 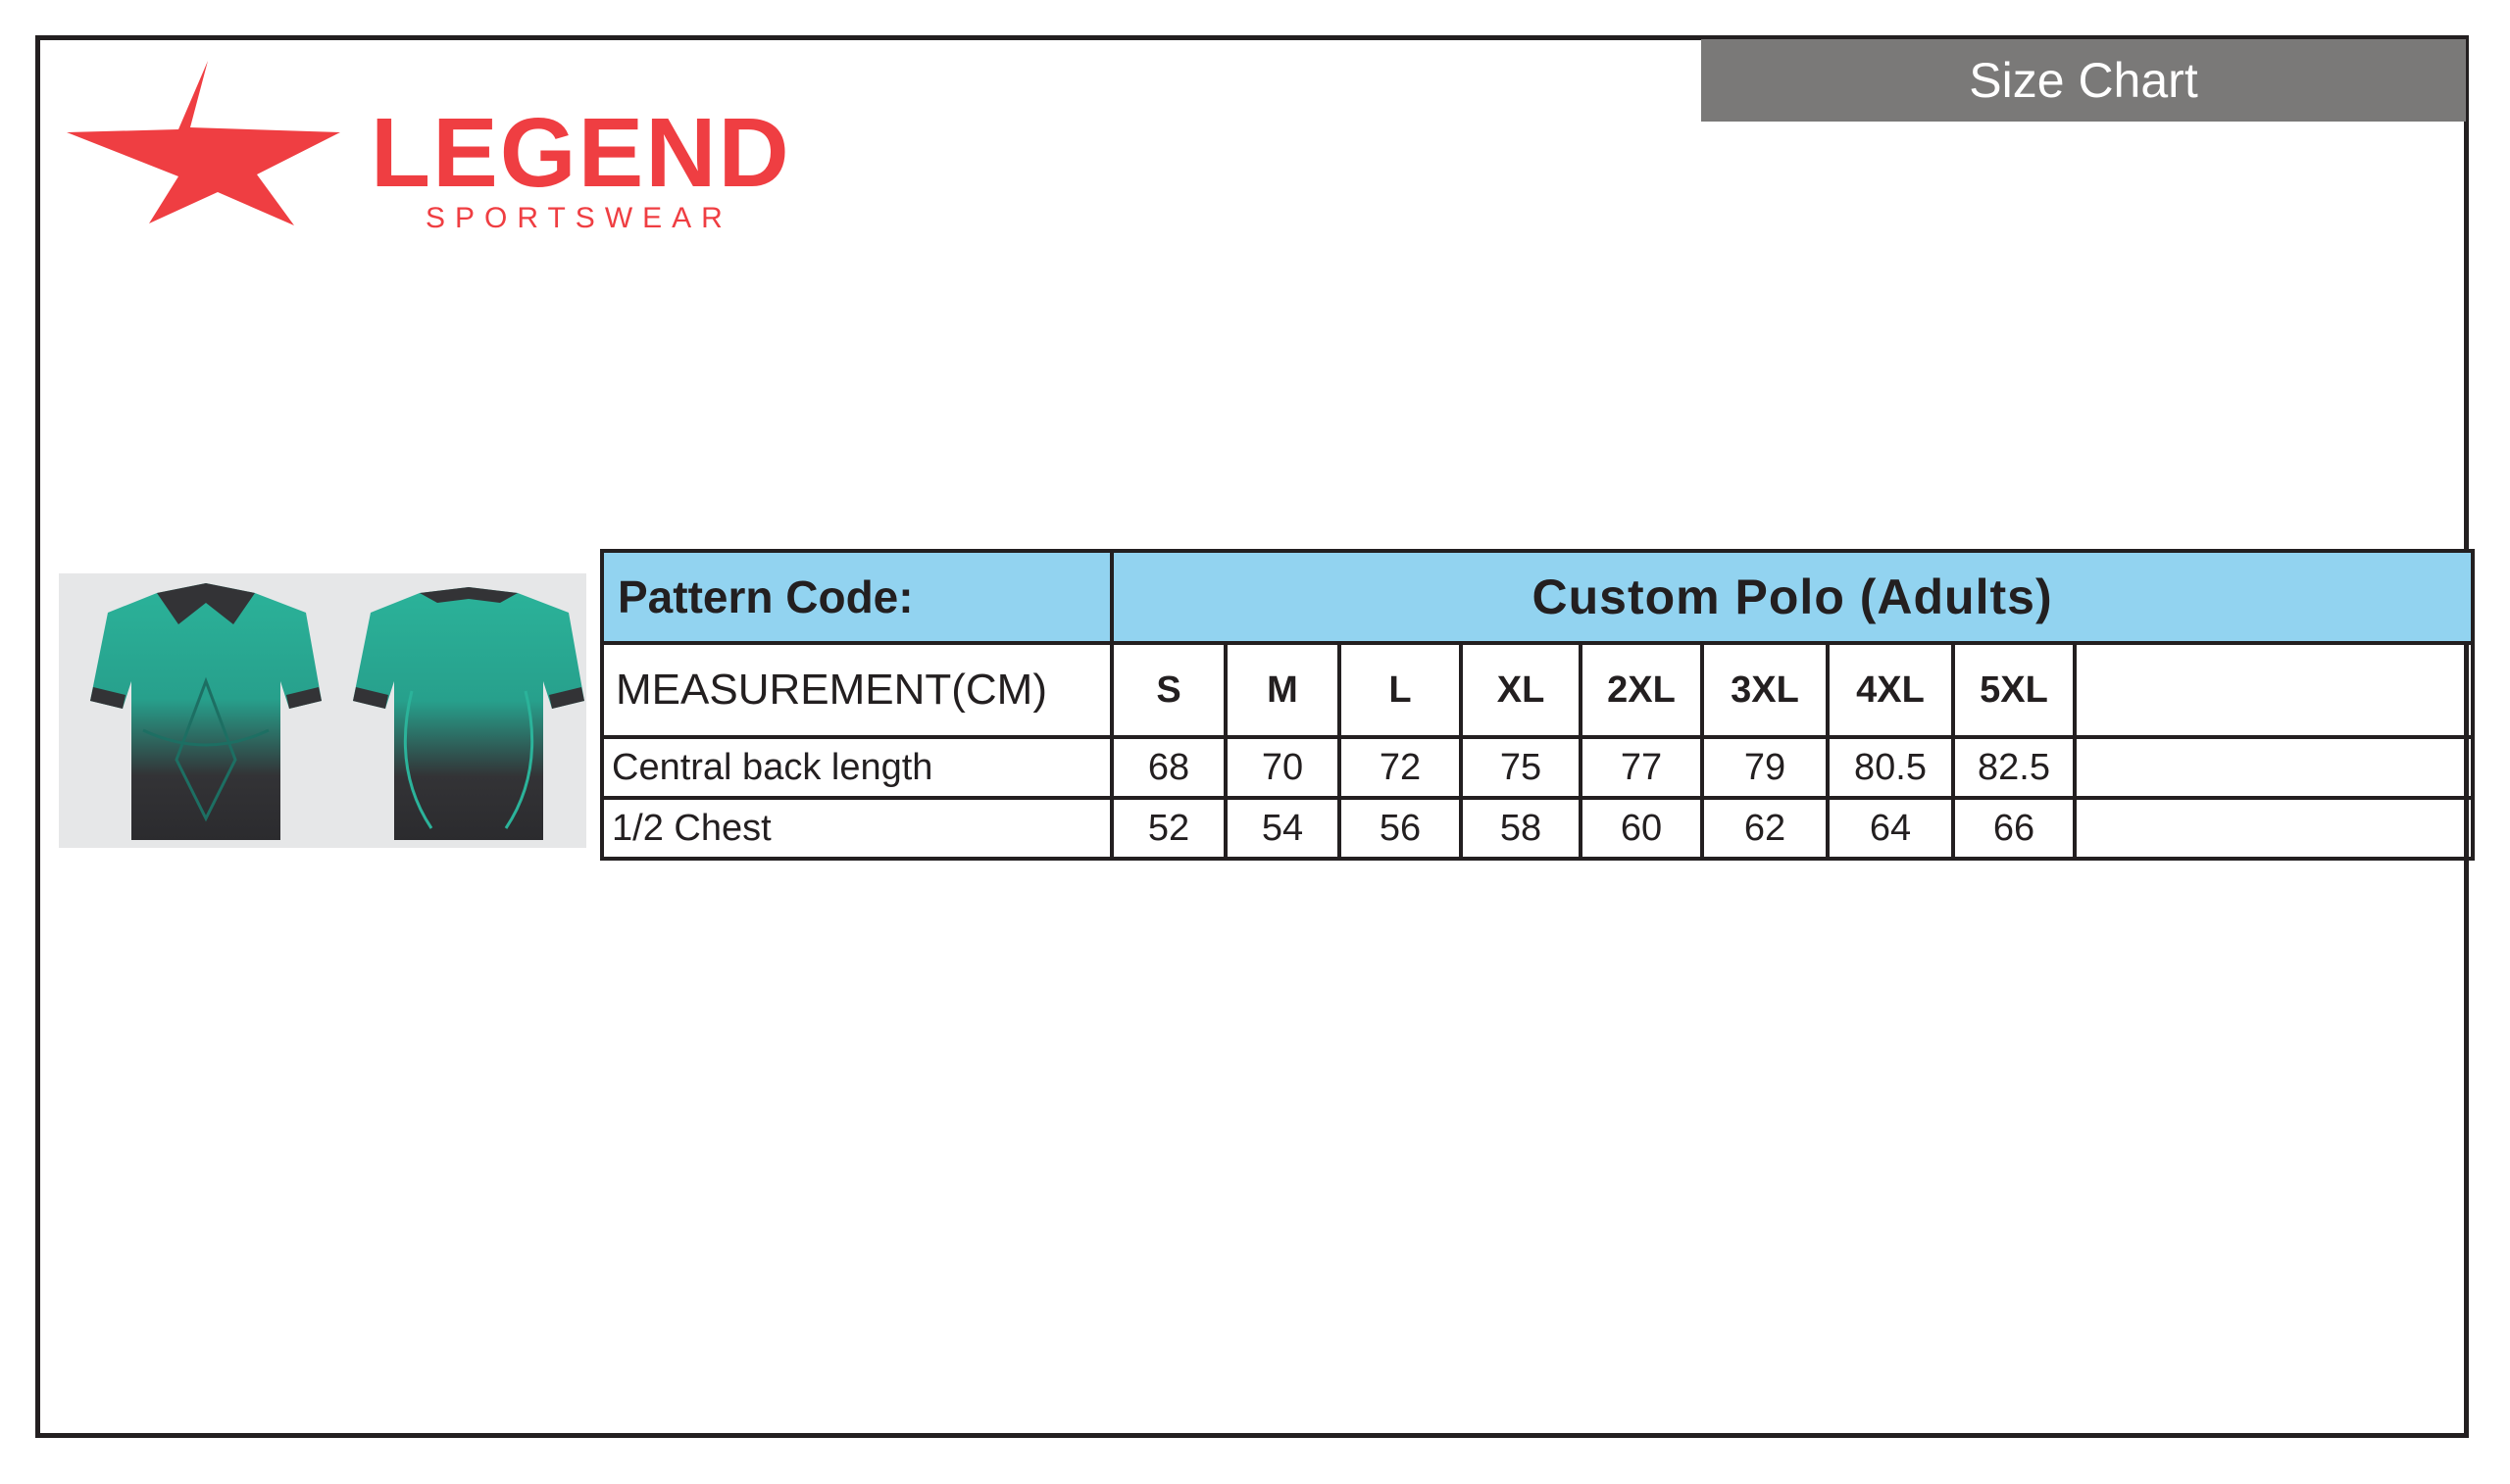 I want to click on table-cell: 72, so click(x=1400, y=767).